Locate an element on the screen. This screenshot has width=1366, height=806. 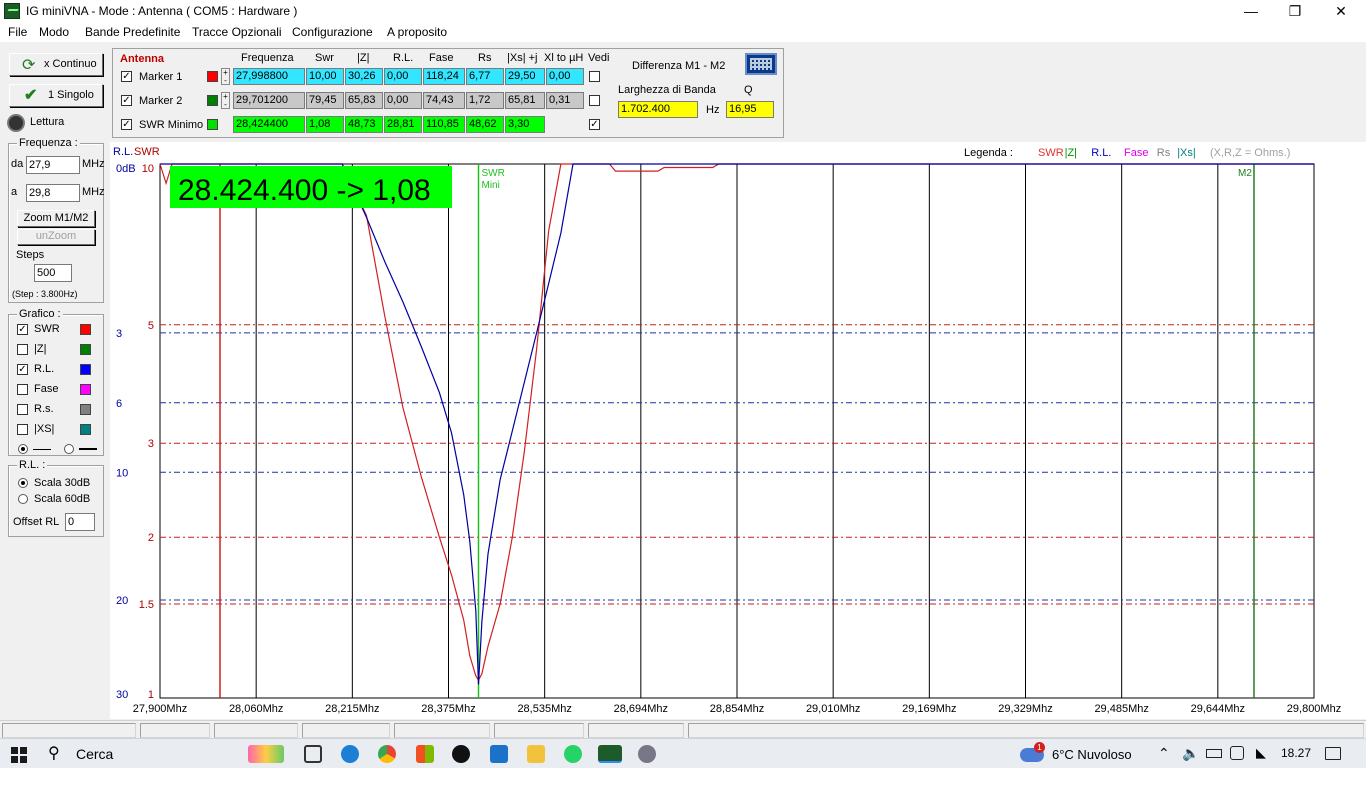
weather-label: 6°C Nuvoloso is located at coordinates (1092, 754).